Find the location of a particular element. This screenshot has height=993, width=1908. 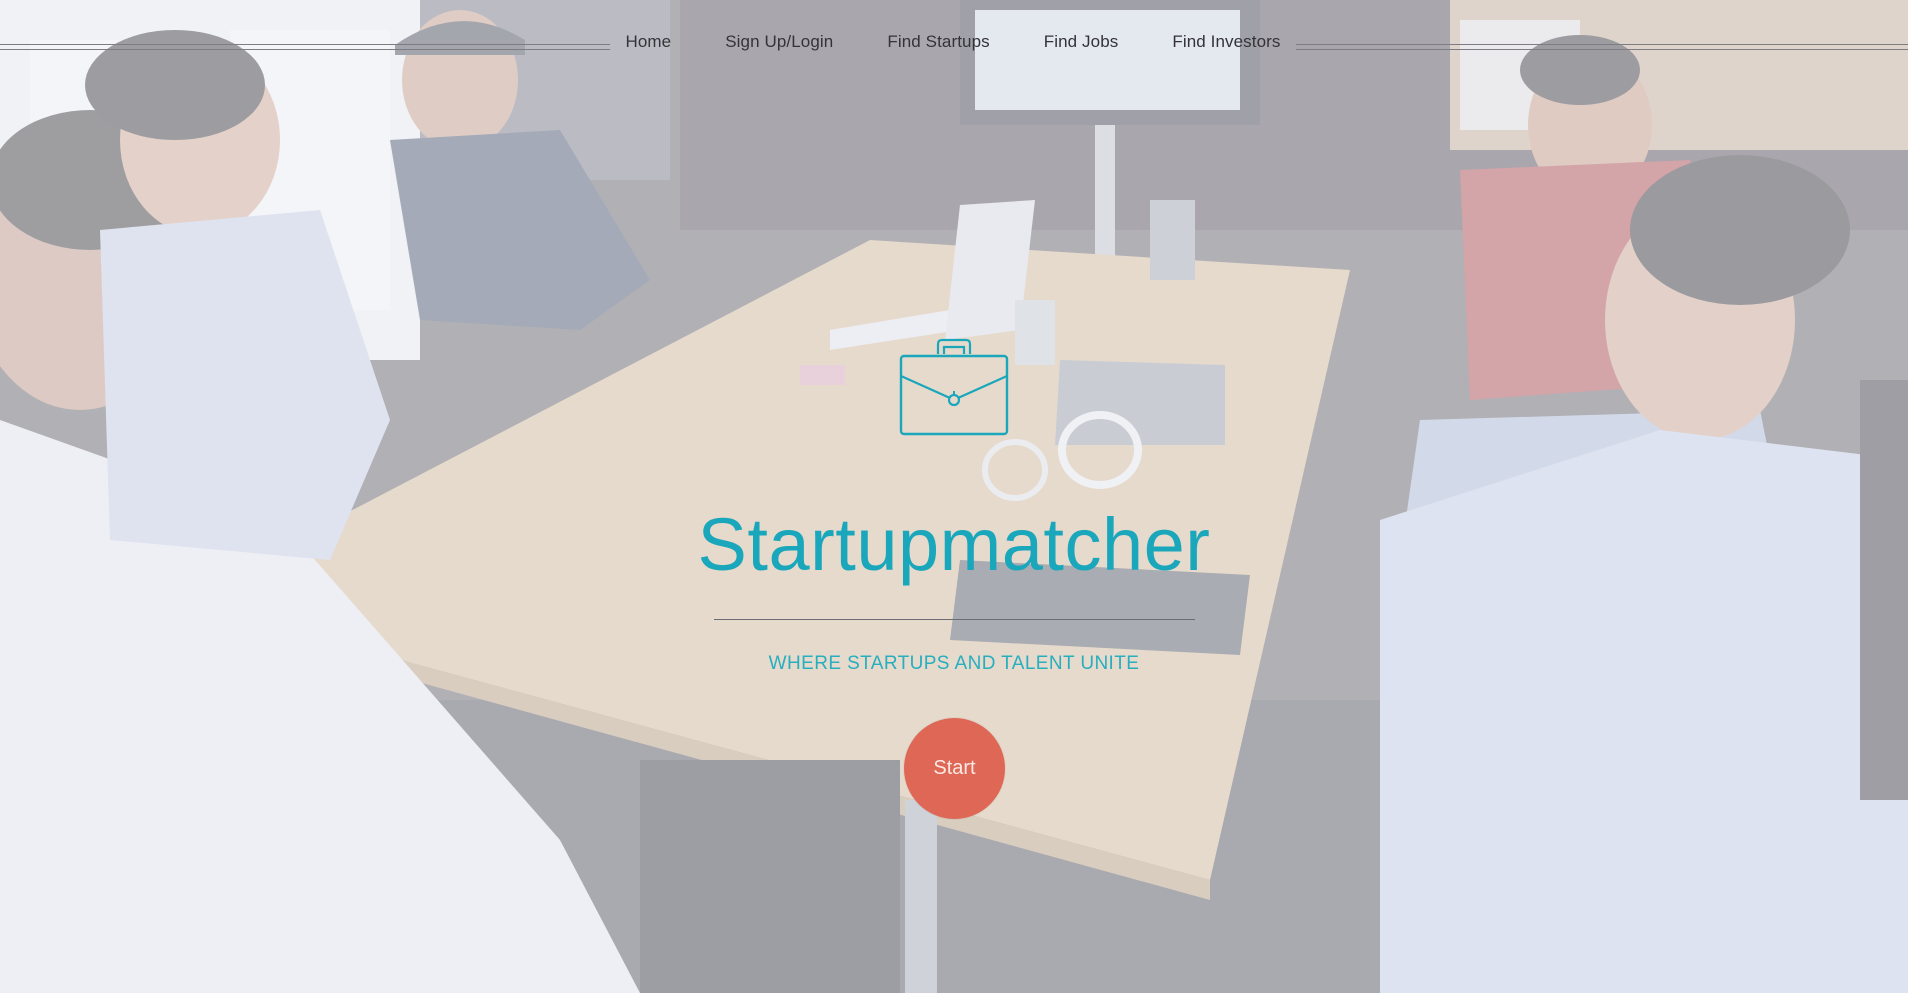

title-divider is located at coordinates (954, 619).